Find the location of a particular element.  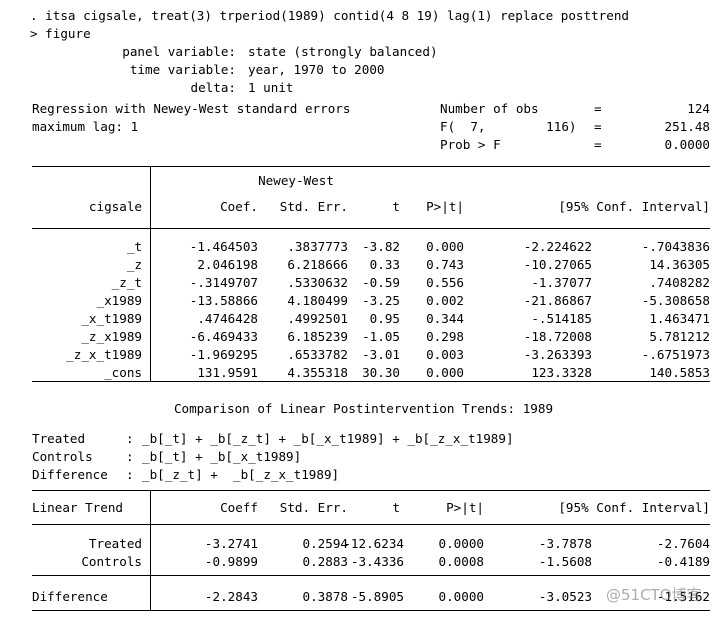

command-continuation-line: > figure is located at coordinates (60, 33).